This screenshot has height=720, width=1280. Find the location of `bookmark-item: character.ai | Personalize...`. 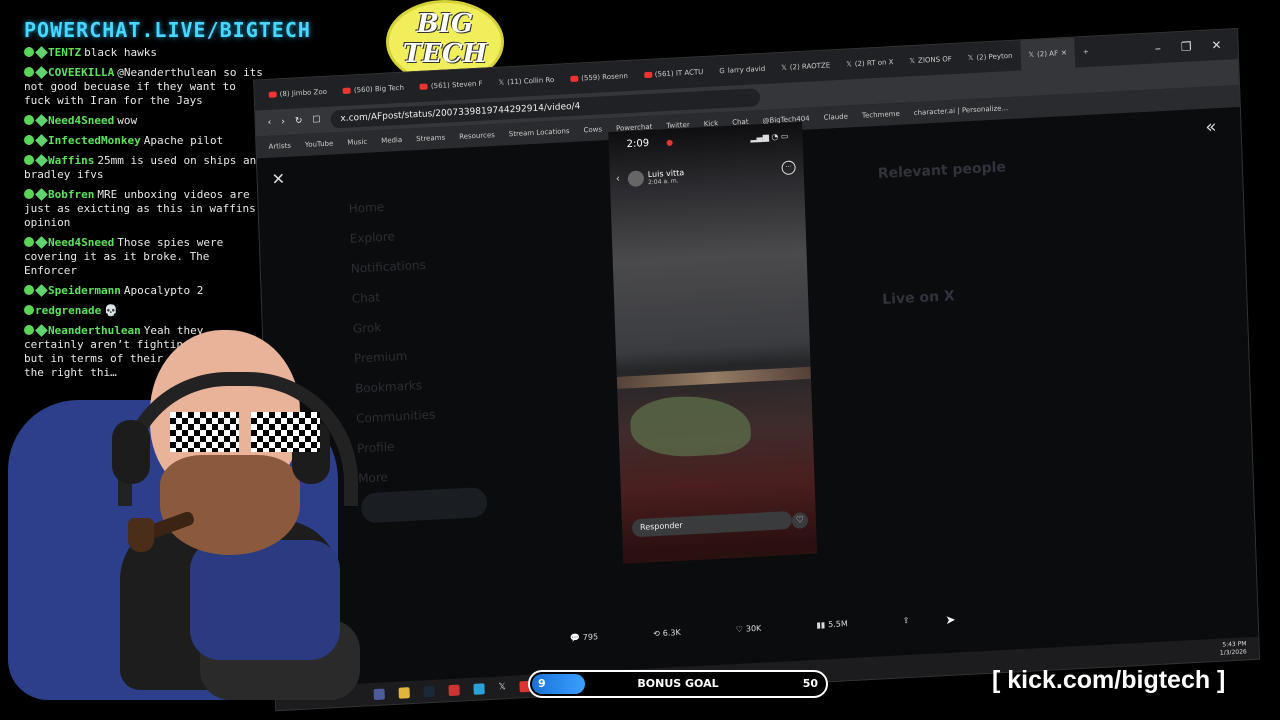

bookmark-item: character.ai | Personalize... is located at coordinates (961, 110).